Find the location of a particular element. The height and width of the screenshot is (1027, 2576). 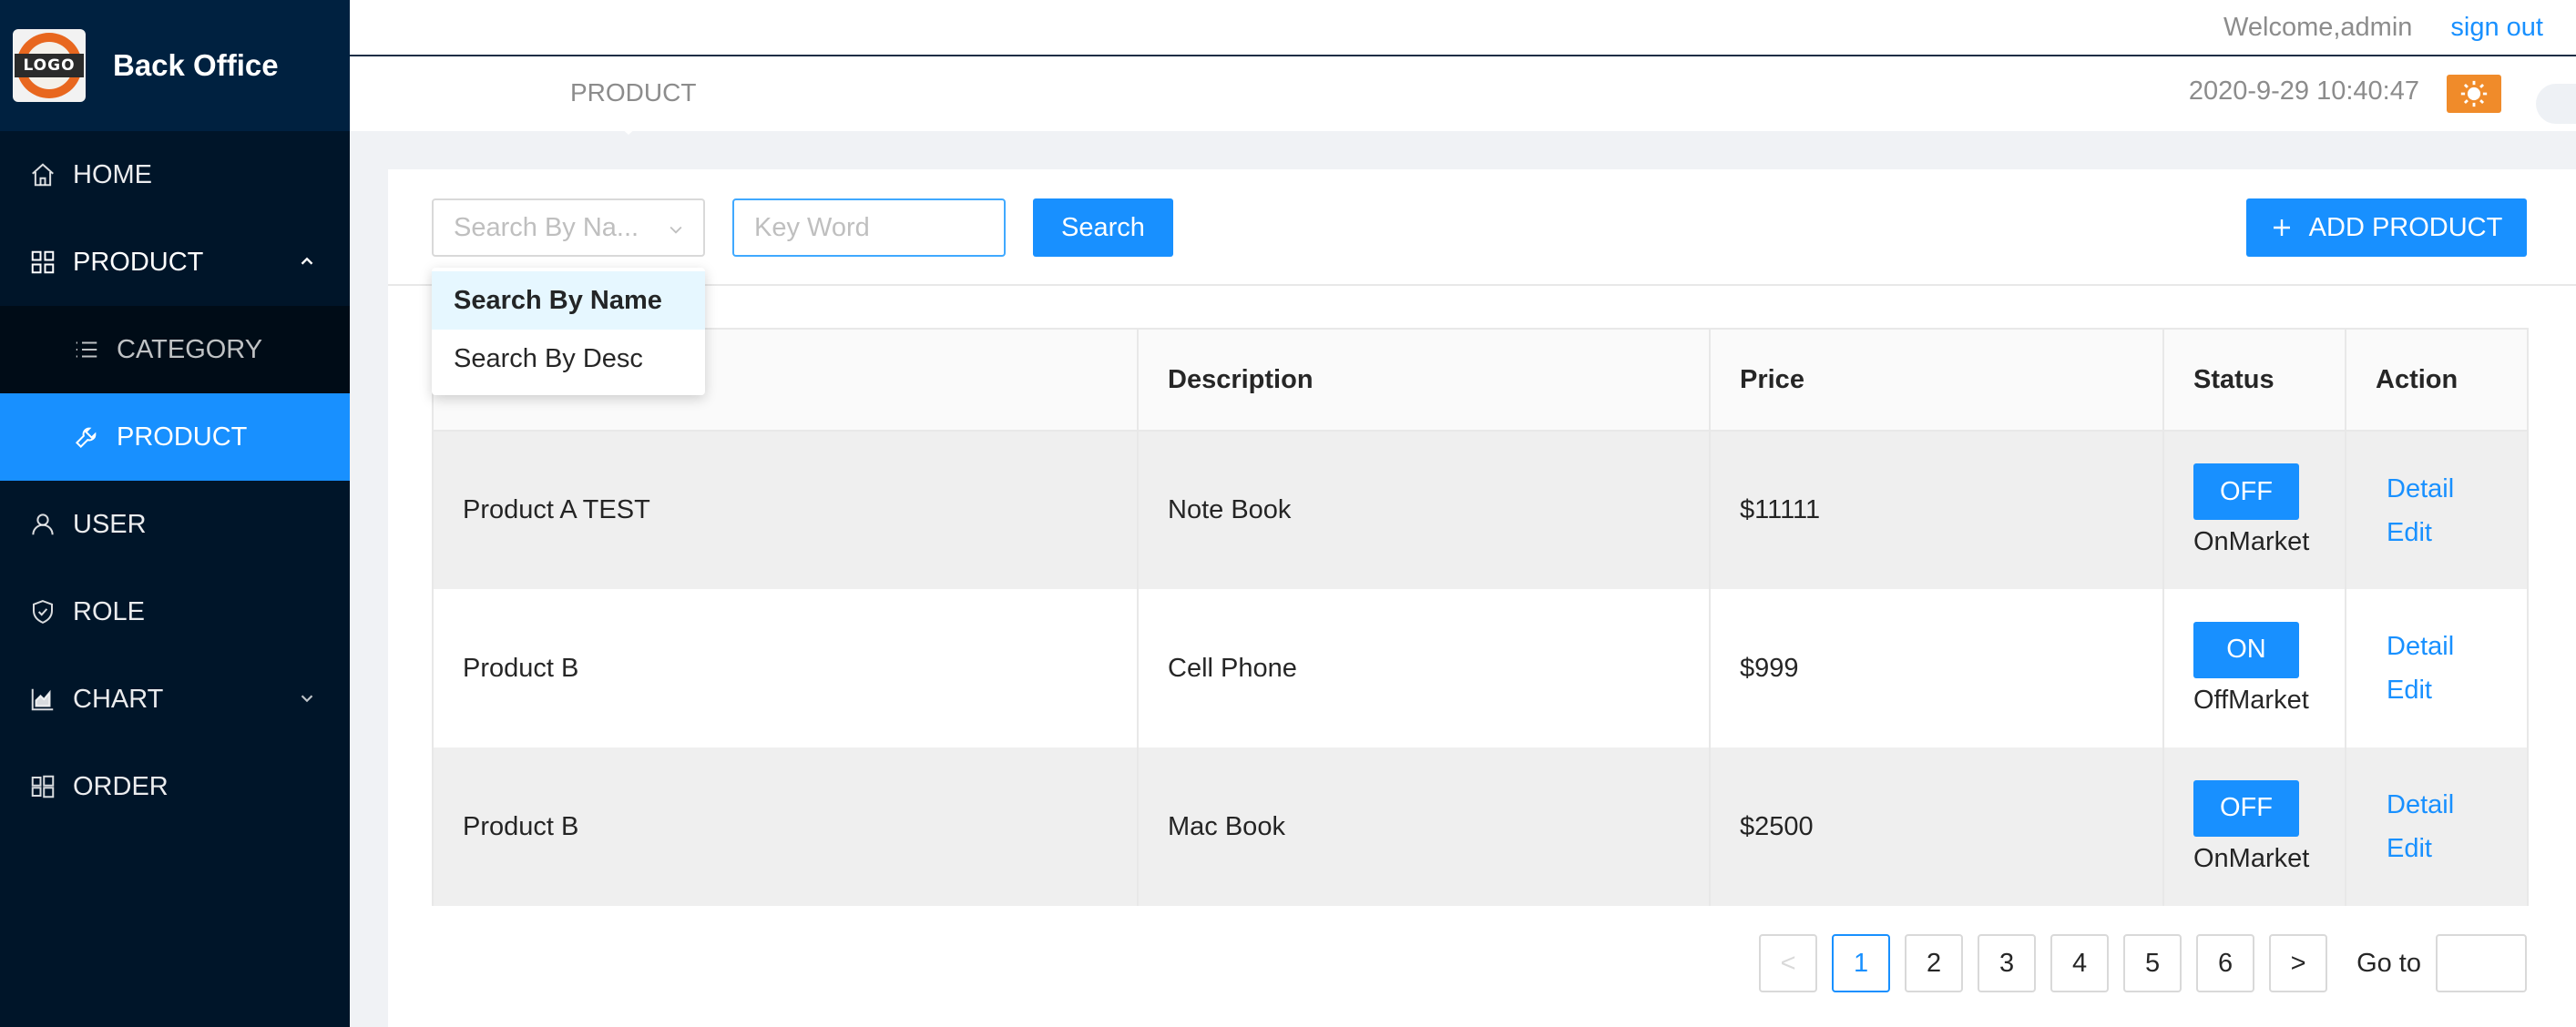

sidebar-item-label: ORDER is located at coordinates (121, 786).